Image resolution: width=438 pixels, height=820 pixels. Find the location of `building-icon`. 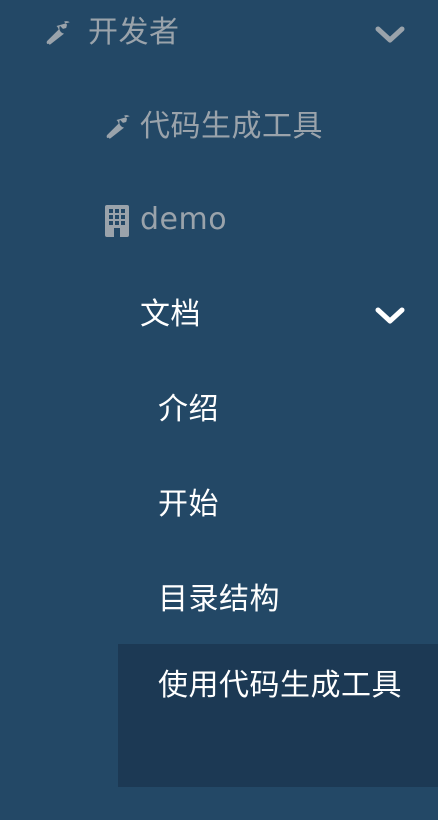

building-icon is located at coordinates (117, 221).